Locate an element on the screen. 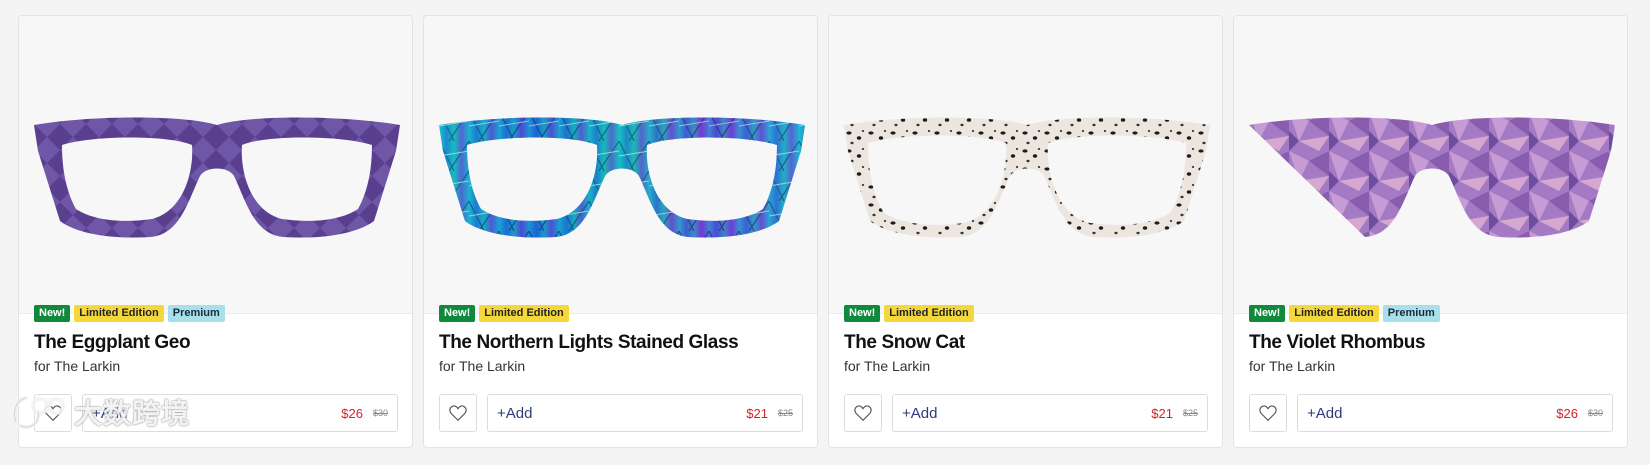 The image size is (1650, 465). product-title: The Eggplant Geo is located at coordinates (112, 343).